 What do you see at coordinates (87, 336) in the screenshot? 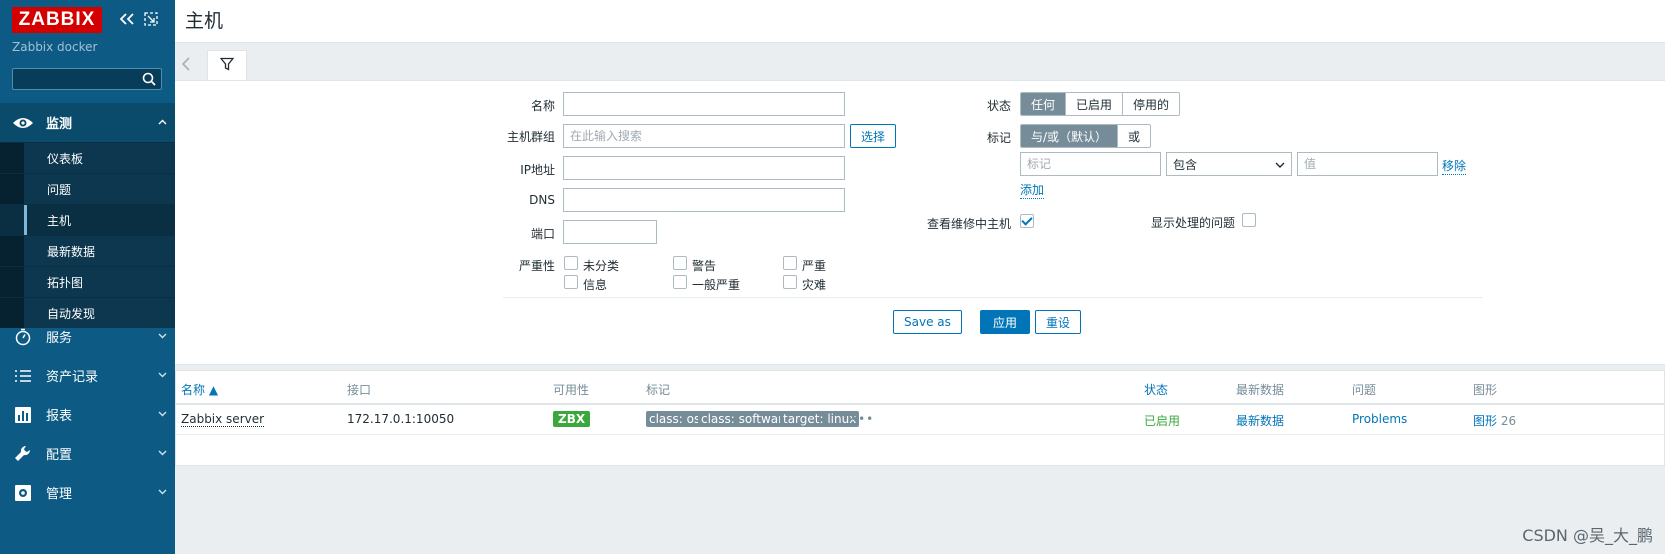
I see `menu-services: 服务` at bounding box center [87, 336].